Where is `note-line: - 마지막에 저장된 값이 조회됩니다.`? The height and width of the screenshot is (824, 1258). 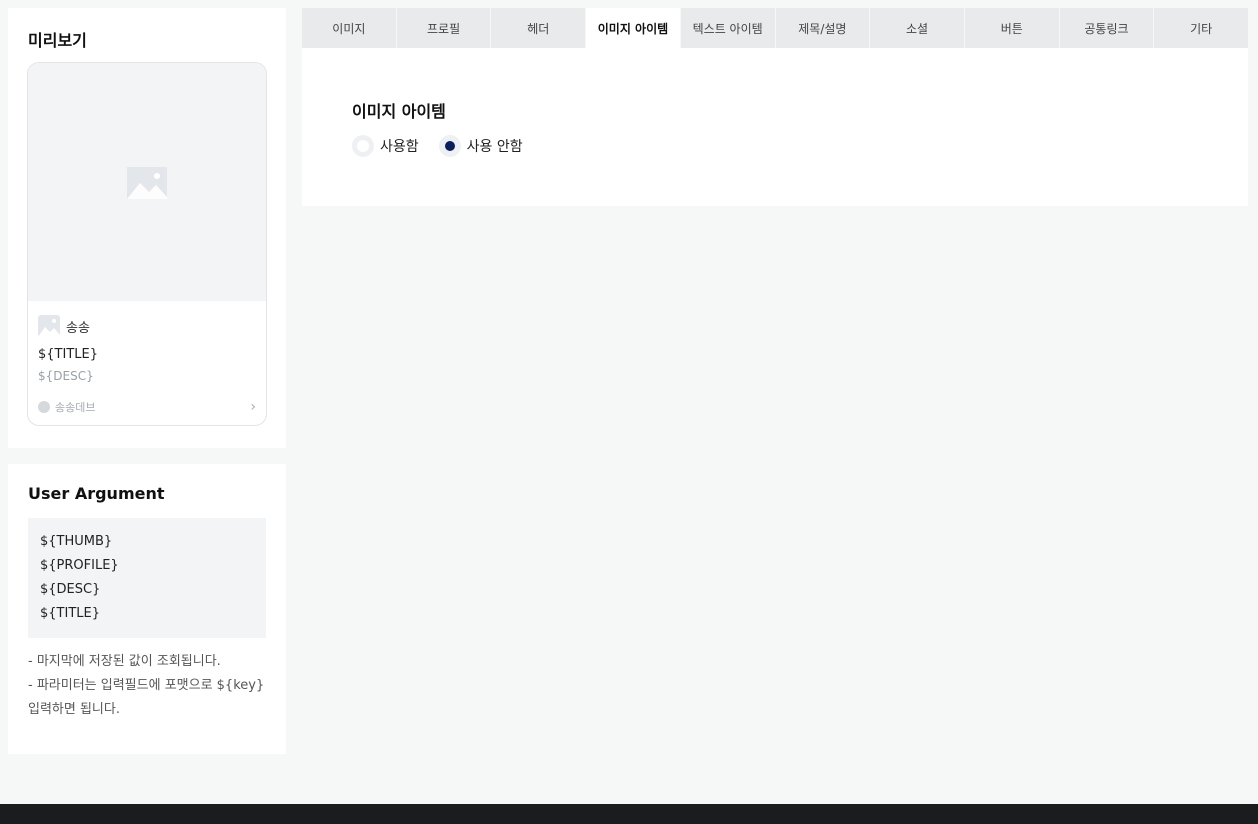
note-line: - 마지막에 저장된 값이 조회됩니다. is located at coordinates (124, 661).